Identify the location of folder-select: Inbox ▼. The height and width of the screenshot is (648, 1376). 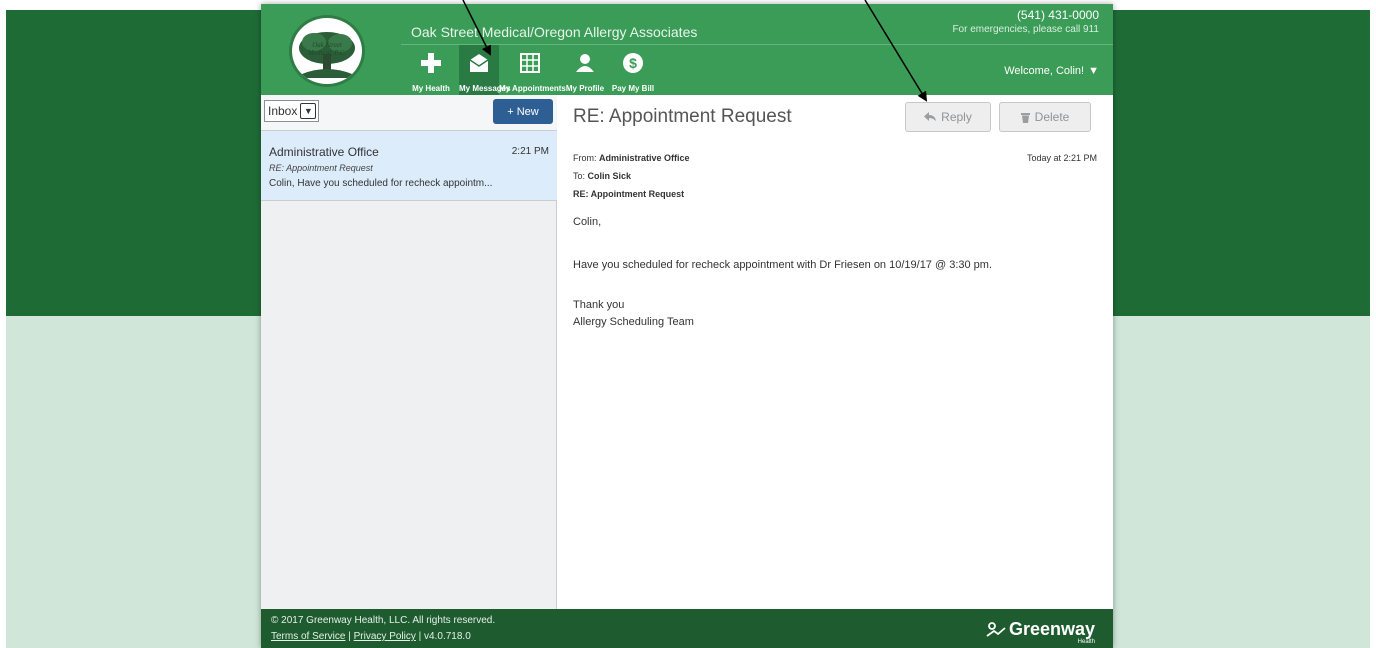
(292, 111).